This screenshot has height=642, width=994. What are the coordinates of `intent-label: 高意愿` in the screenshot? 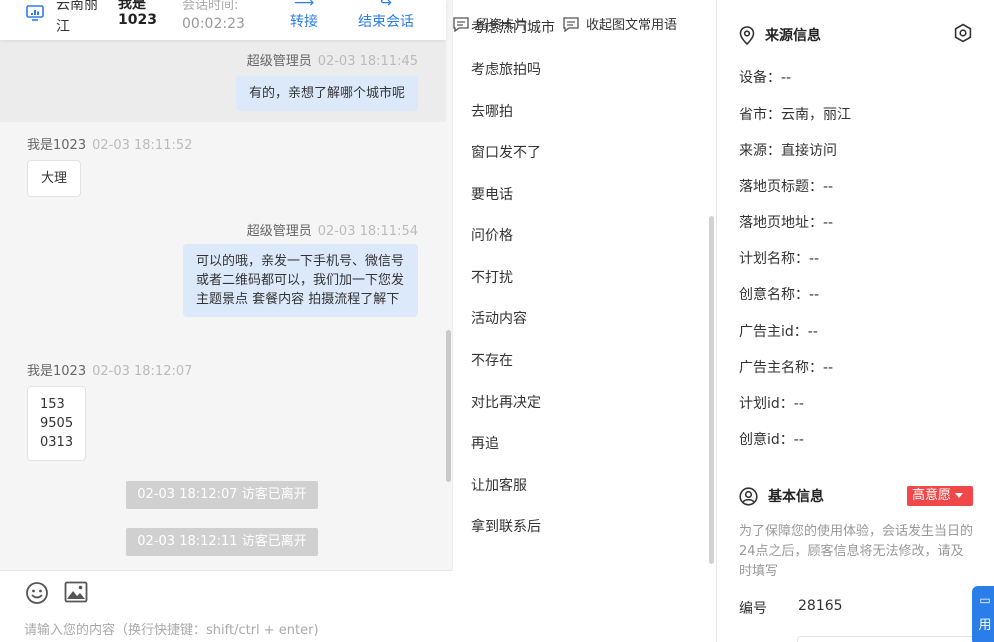 It's located at (932, 495).